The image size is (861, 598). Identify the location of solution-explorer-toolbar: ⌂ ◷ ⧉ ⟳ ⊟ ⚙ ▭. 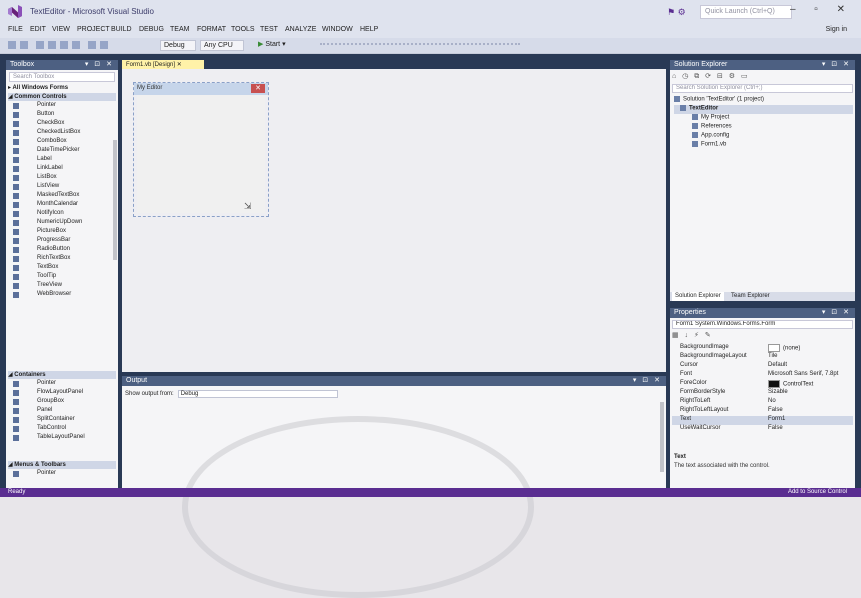
(762, 77).